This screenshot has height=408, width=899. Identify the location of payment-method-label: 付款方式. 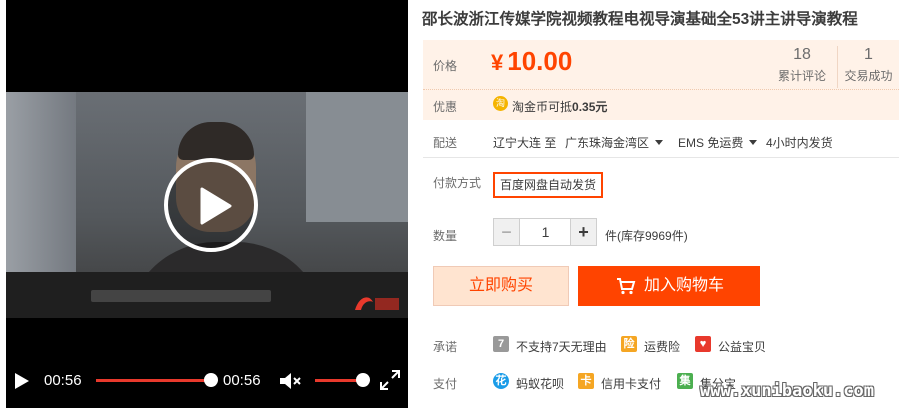
(457, 183).